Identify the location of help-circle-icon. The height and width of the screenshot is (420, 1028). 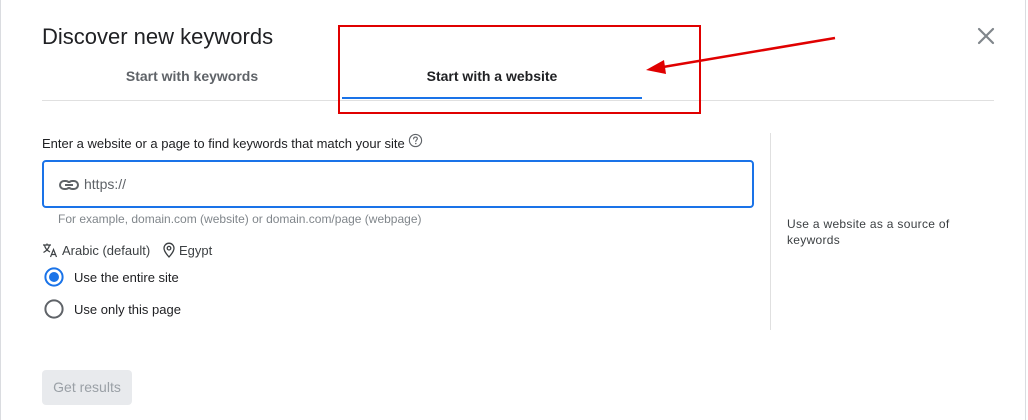
(415, 140).